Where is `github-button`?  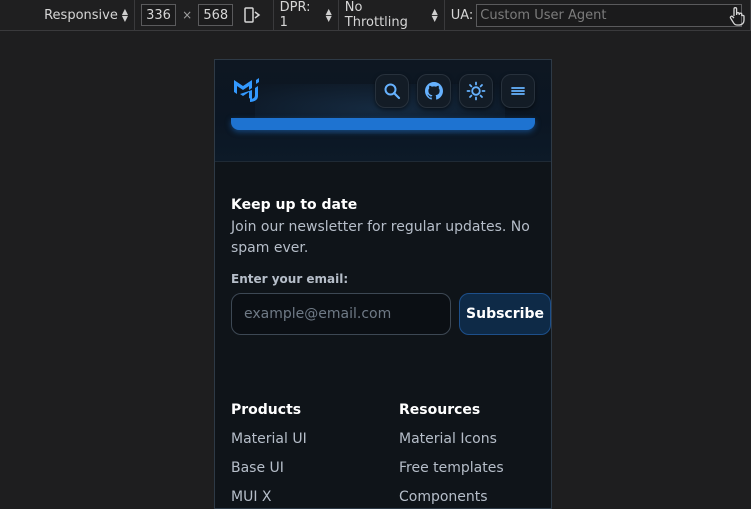 github-button is located at coordinates (434, 91).